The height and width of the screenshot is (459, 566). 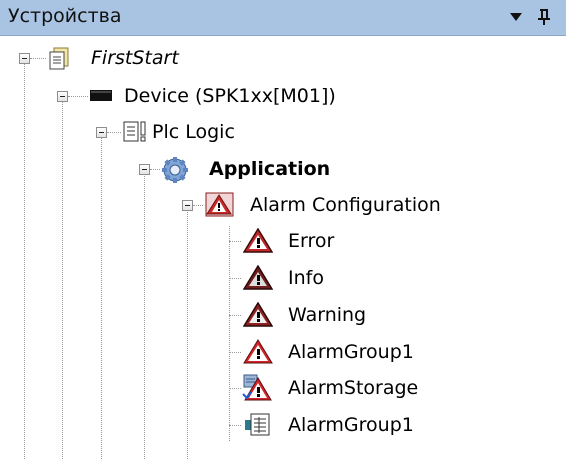 I want to click on dropdown-button, so click(x=516, y=17).